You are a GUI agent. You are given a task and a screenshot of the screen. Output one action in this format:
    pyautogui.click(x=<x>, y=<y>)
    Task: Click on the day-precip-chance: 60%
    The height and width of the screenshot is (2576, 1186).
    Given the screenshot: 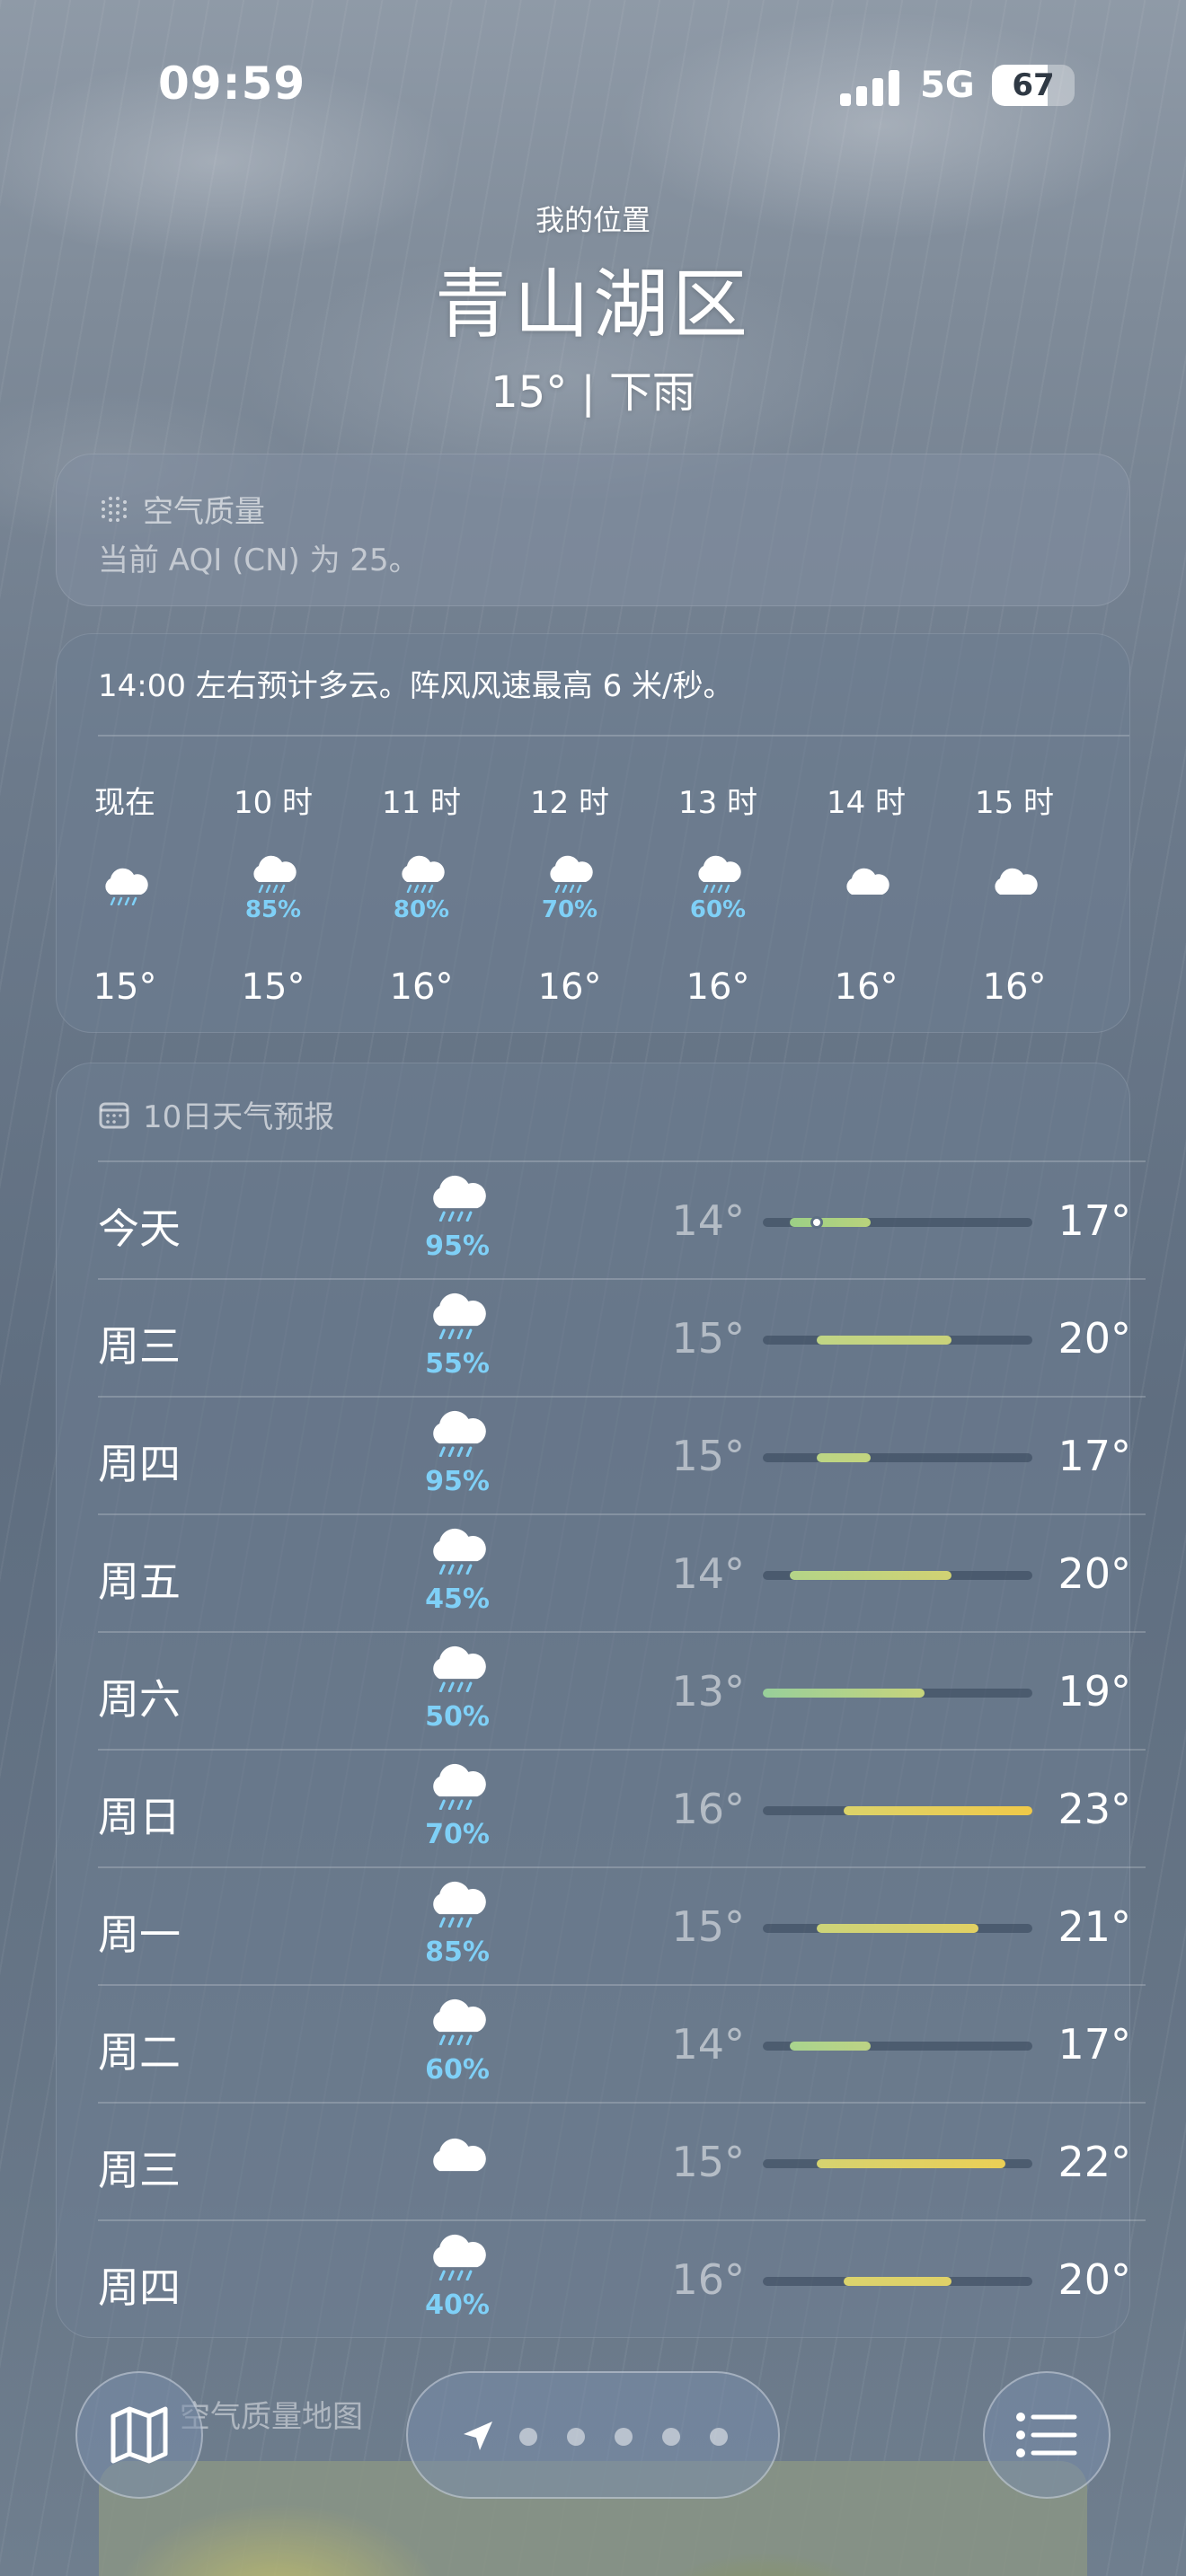 What is the action you would take?
    pyautogui.click(x=457, y=2070)
    